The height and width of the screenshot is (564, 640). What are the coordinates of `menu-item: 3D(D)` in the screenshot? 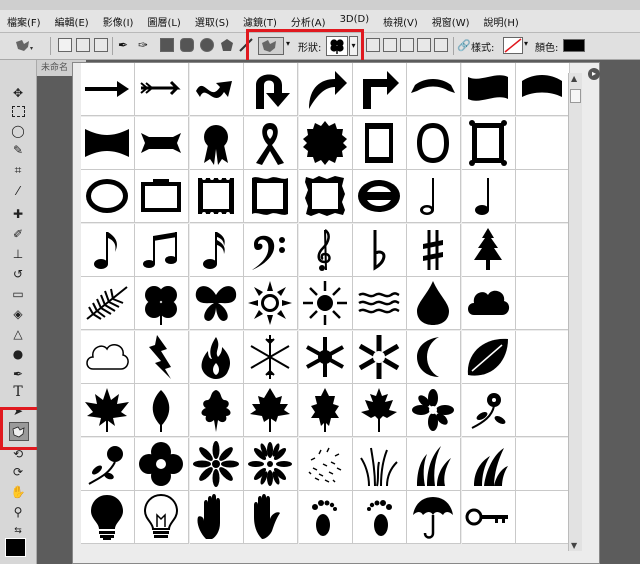 It's located at (355, 21).